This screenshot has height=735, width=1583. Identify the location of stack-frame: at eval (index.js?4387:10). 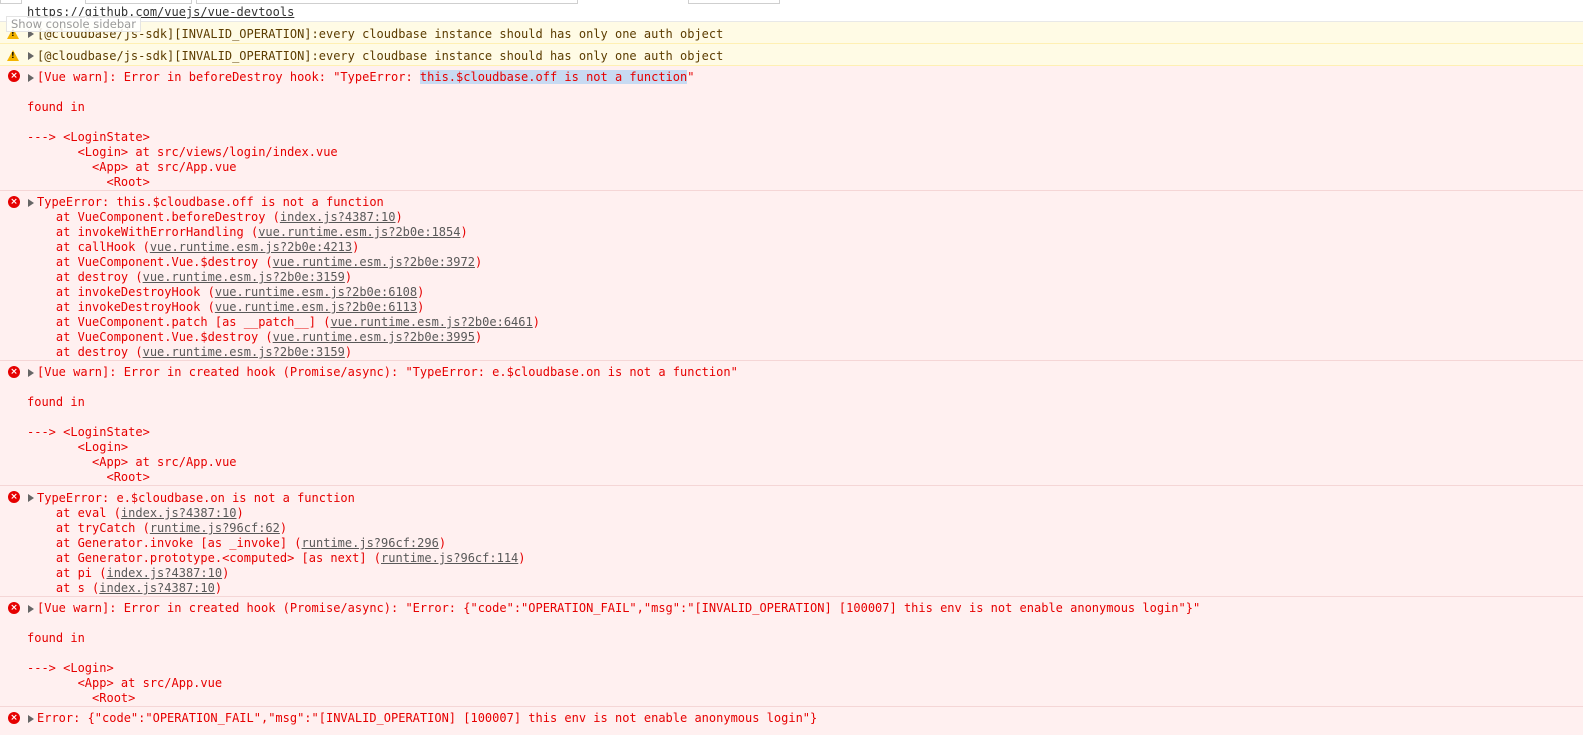
(135, 513).